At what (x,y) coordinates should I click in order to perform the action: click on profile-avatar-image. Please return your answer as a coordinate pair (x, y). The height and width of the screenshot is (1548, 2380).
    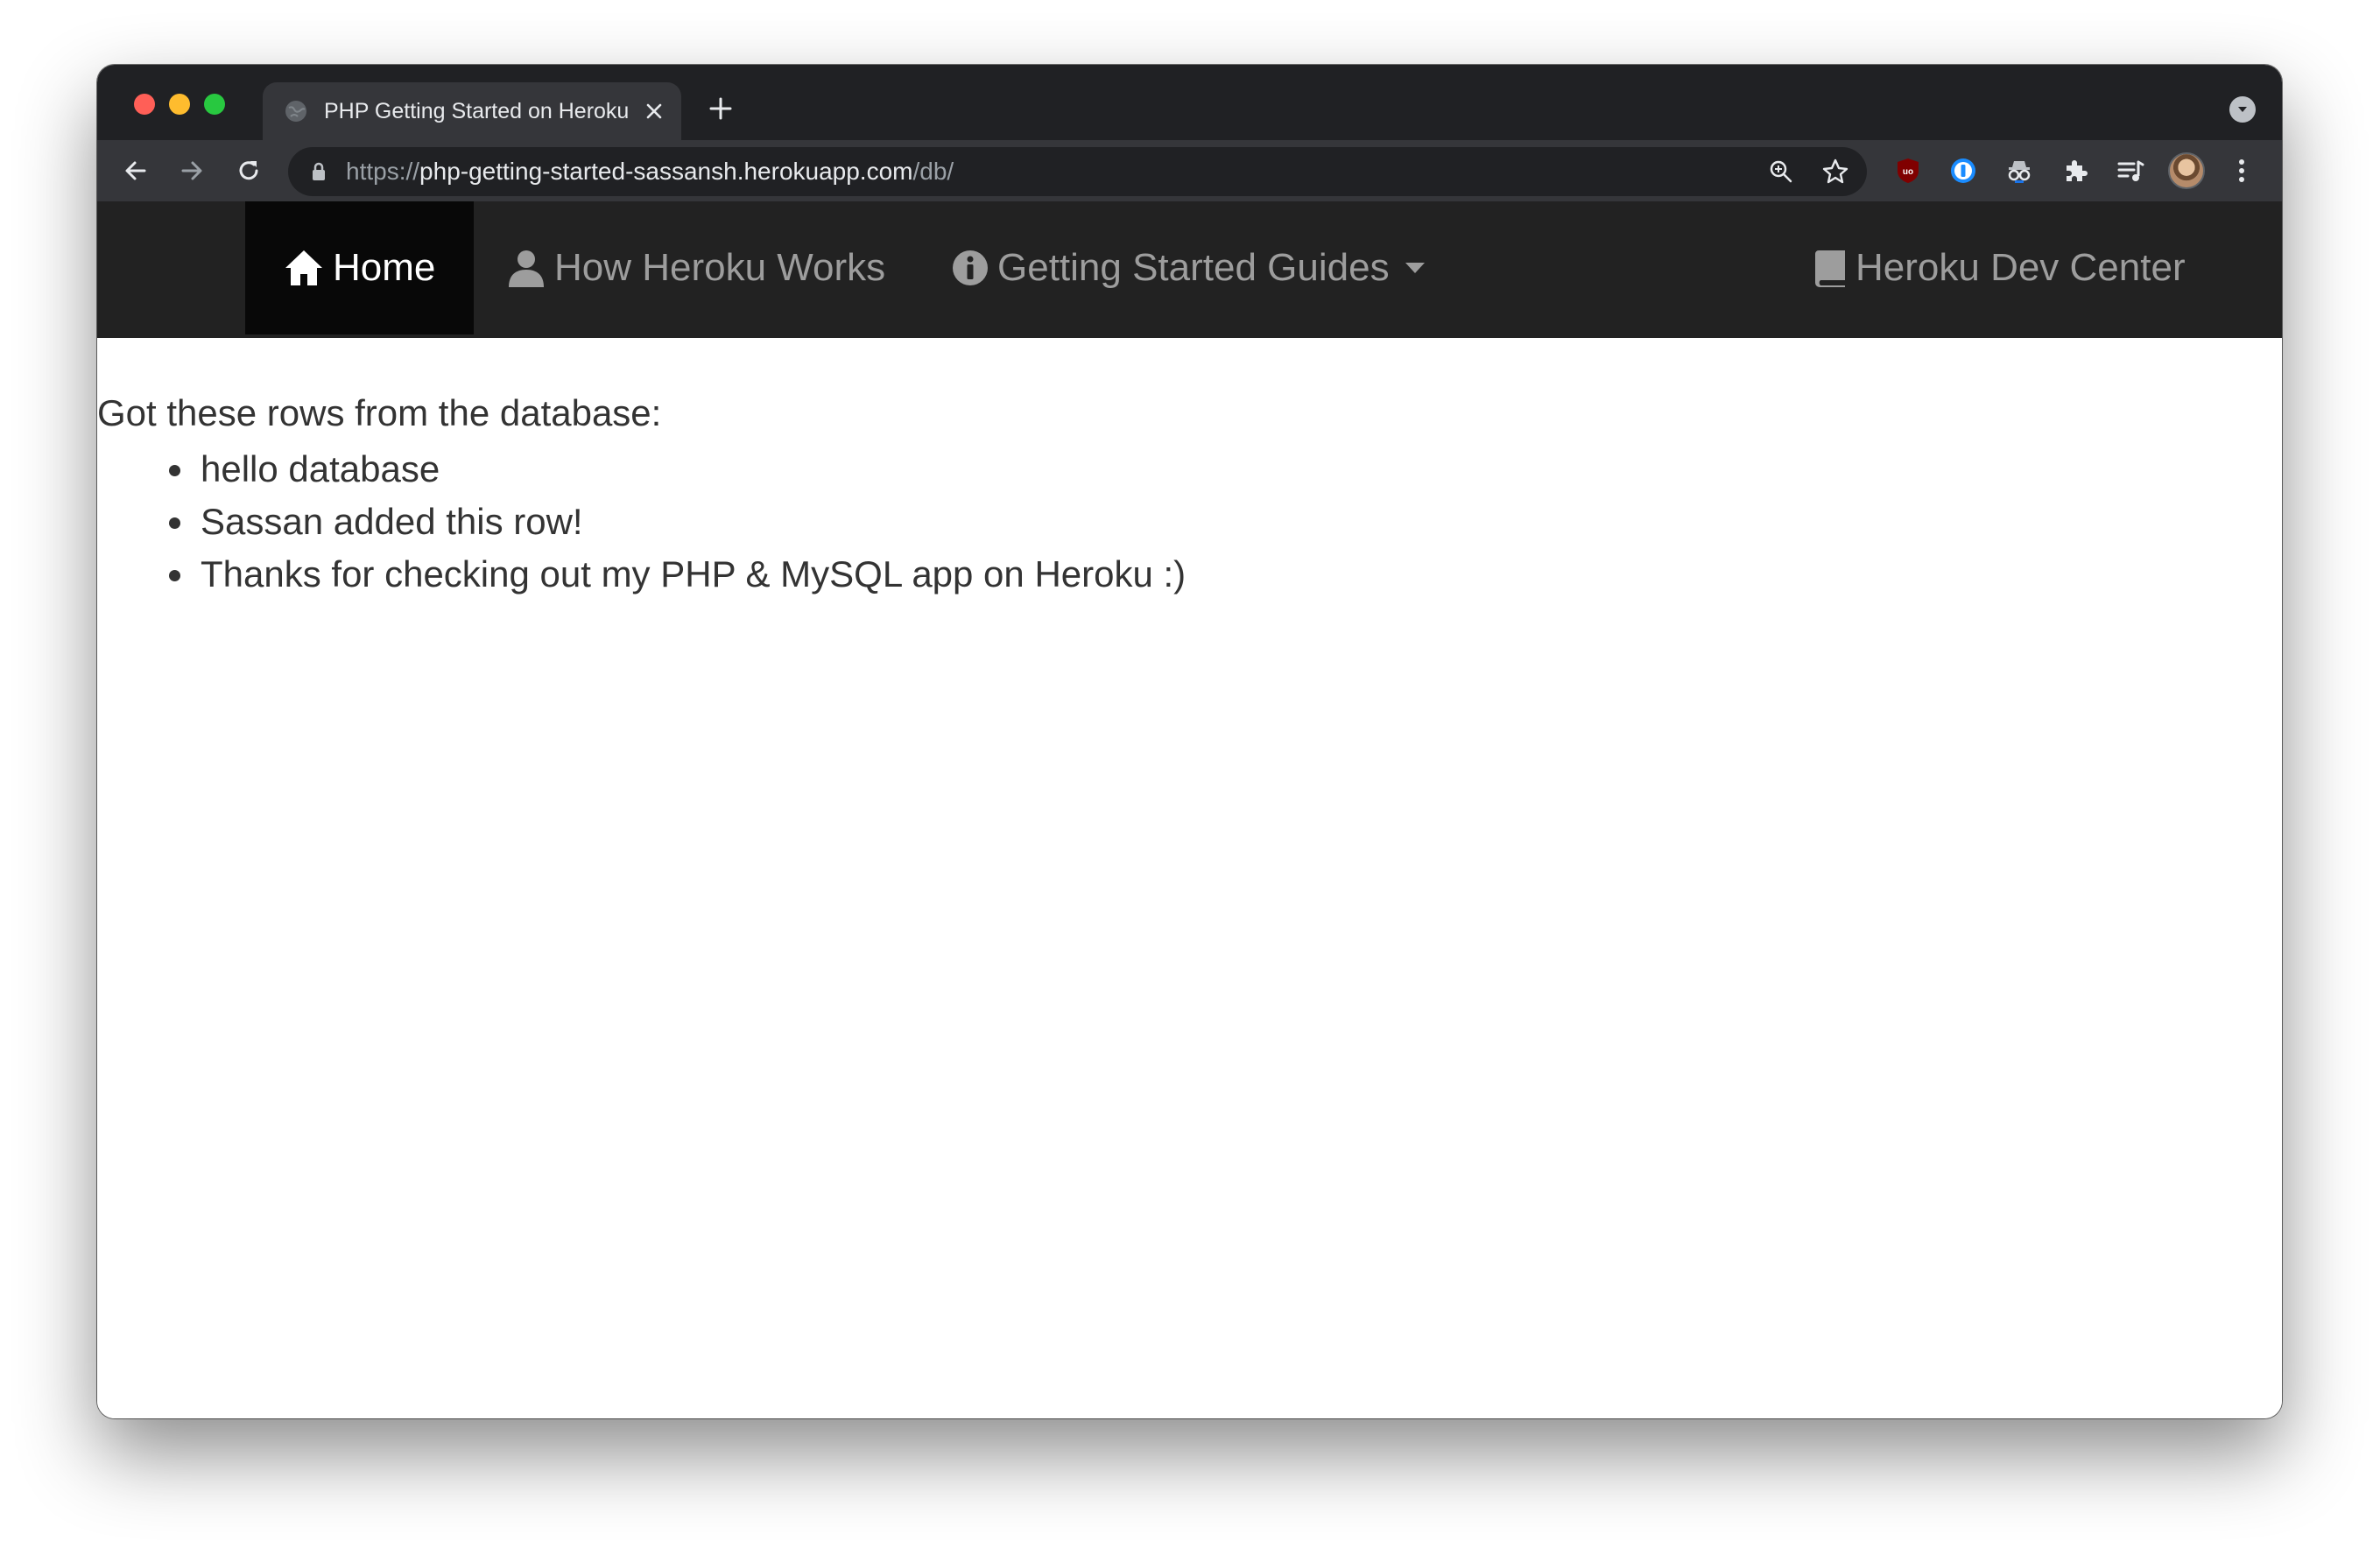
    Looking at the image, I should click on (2186, 170).